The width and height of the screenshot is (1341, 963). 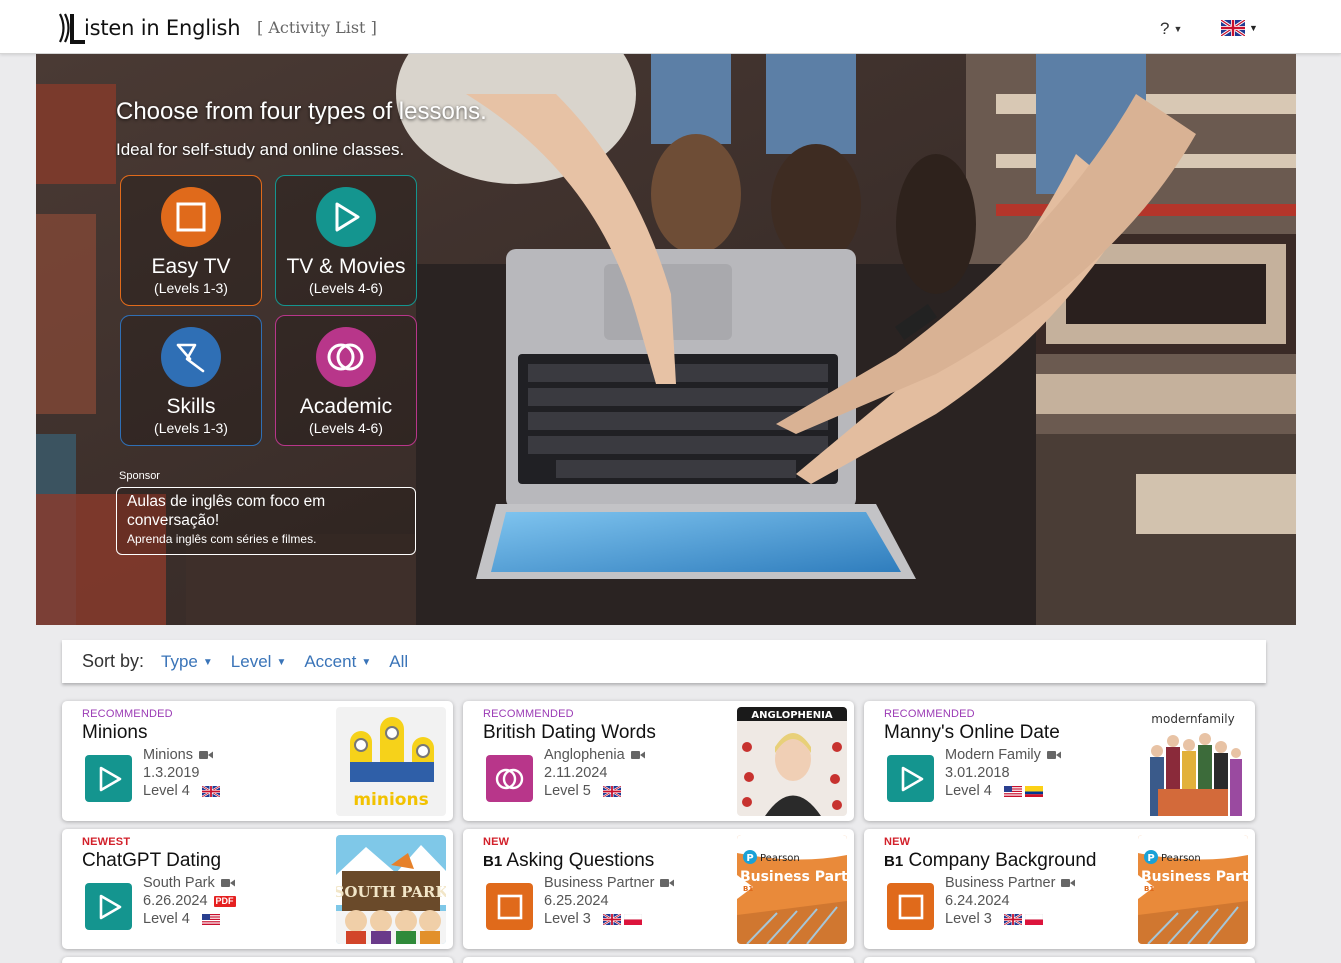 What do you see at coordinates (1239, 28) in the screenshot?
I see `language-dropdown: ▼` at bounding box center [1239, 28].